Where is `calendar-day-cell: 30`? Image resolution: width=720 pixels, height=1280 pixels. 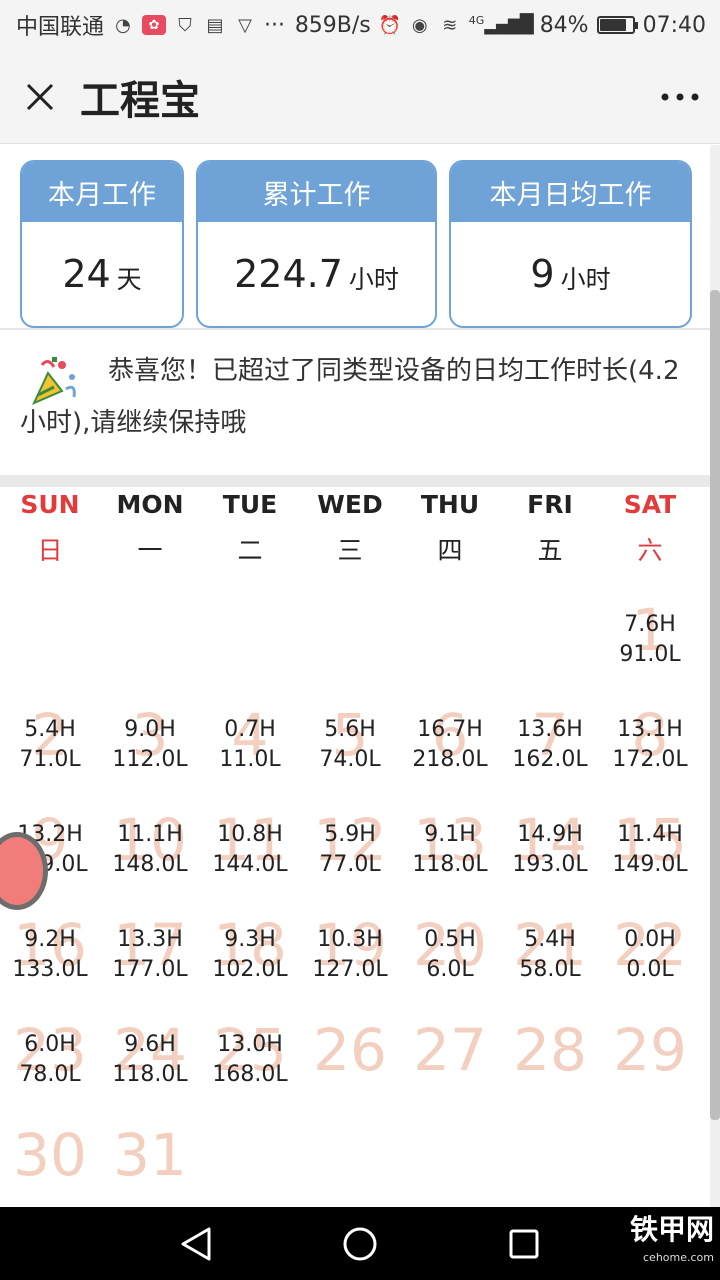 calendar-day-cell: 30 is located at coordinates (50, 1154).